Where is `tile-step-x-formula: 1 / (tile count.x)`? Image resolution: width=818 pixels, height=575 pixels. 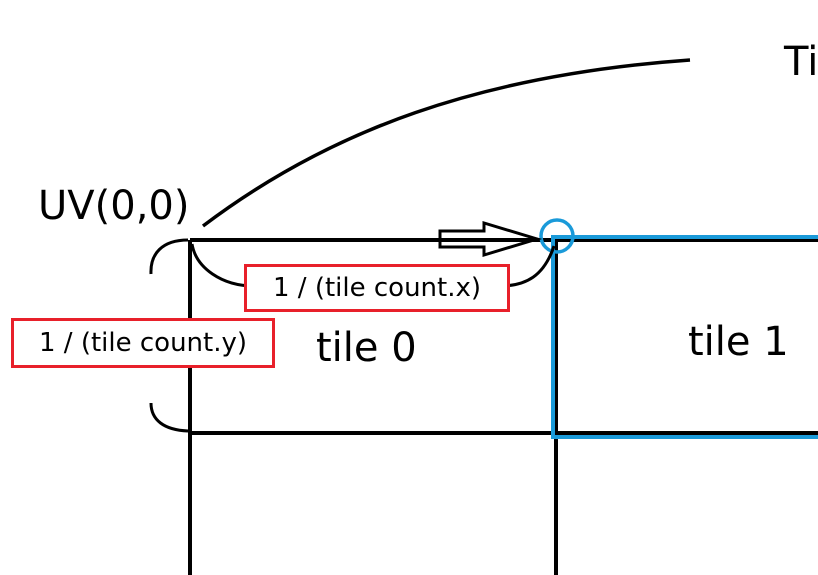
tile-step-x-formula: 1 / (tile count.x) is located at coordinates (377, 288).